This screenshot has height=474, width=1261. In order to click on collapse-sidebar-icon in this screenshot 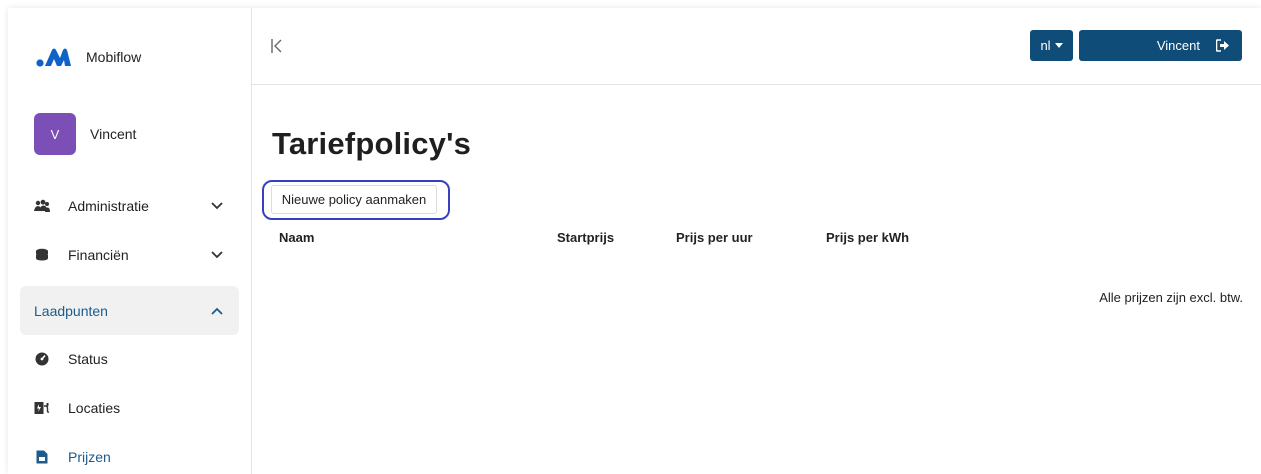, I will do `click(277, 46)`.